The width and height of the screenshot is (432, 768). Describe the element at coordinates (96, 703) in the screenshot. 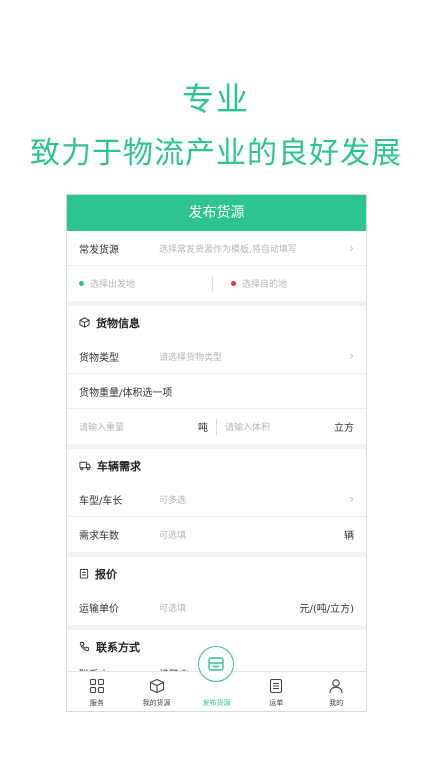

I see `tab-label: 服务` at that location.